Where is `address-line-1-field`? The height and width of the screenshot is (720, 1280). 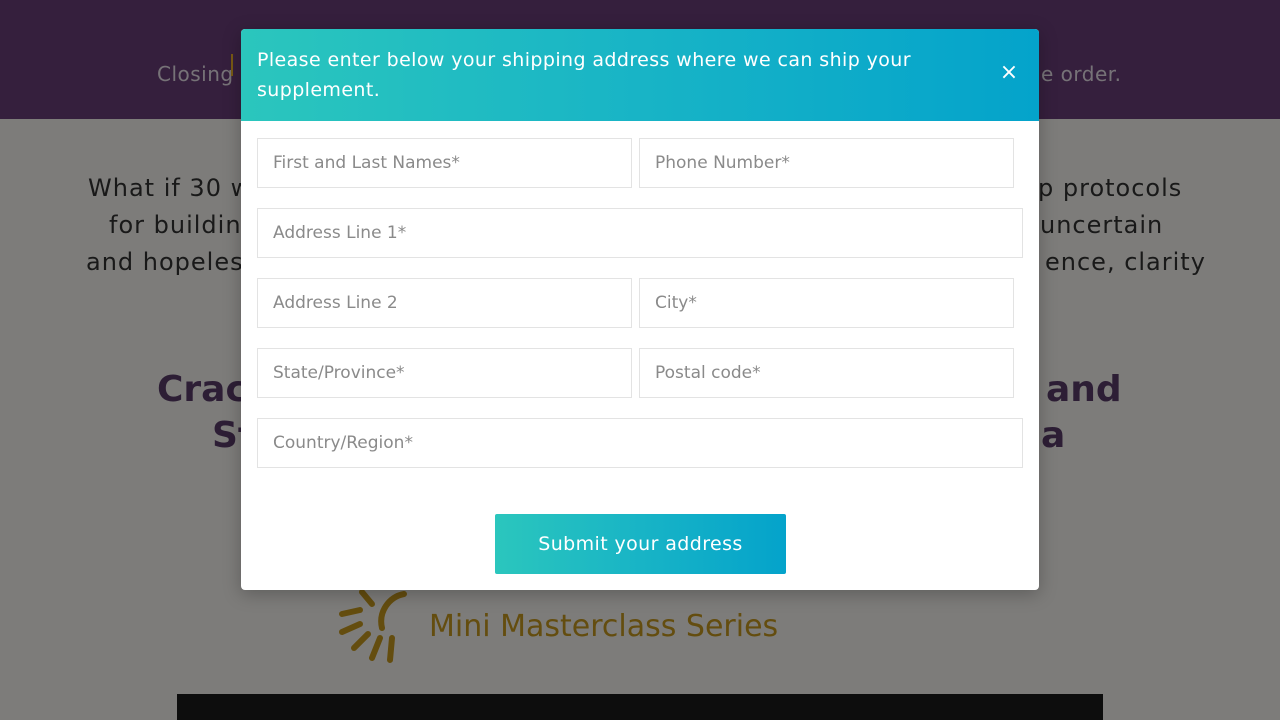
address-line-1-field is located at coordinates (640, 233).